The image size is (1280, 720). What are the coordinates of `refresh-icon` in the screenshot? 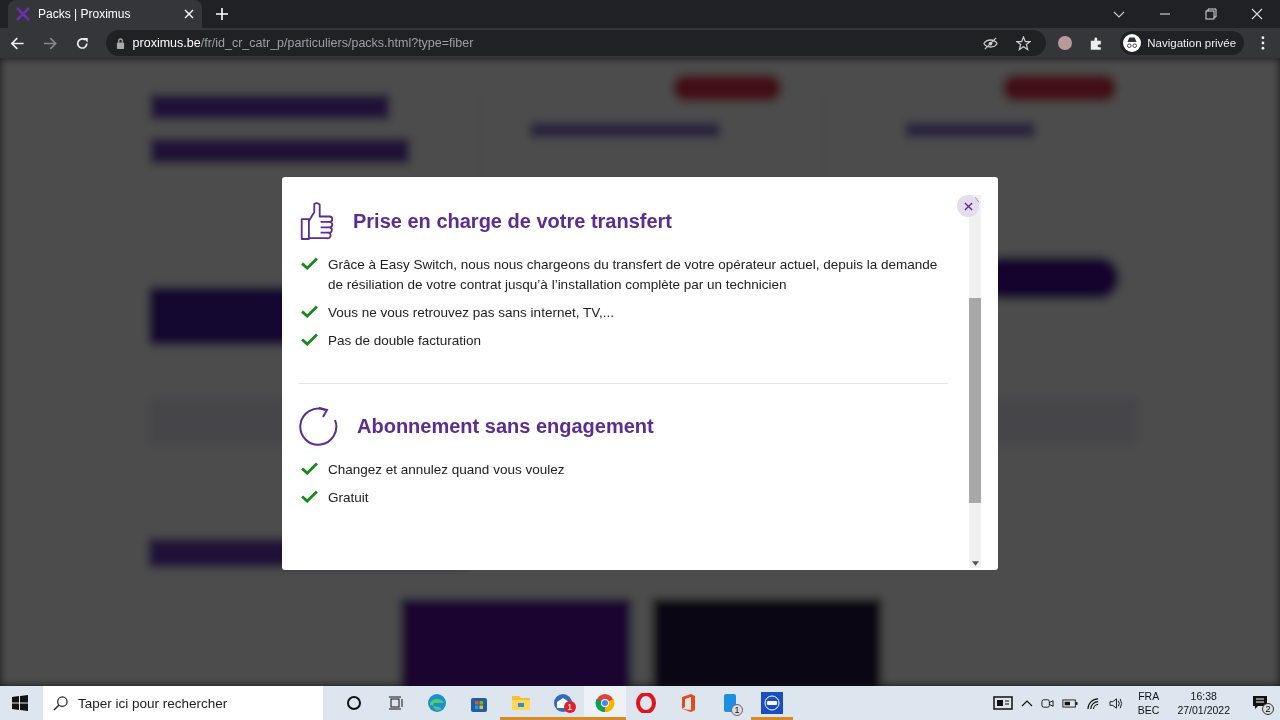 It's located at (319, 426).